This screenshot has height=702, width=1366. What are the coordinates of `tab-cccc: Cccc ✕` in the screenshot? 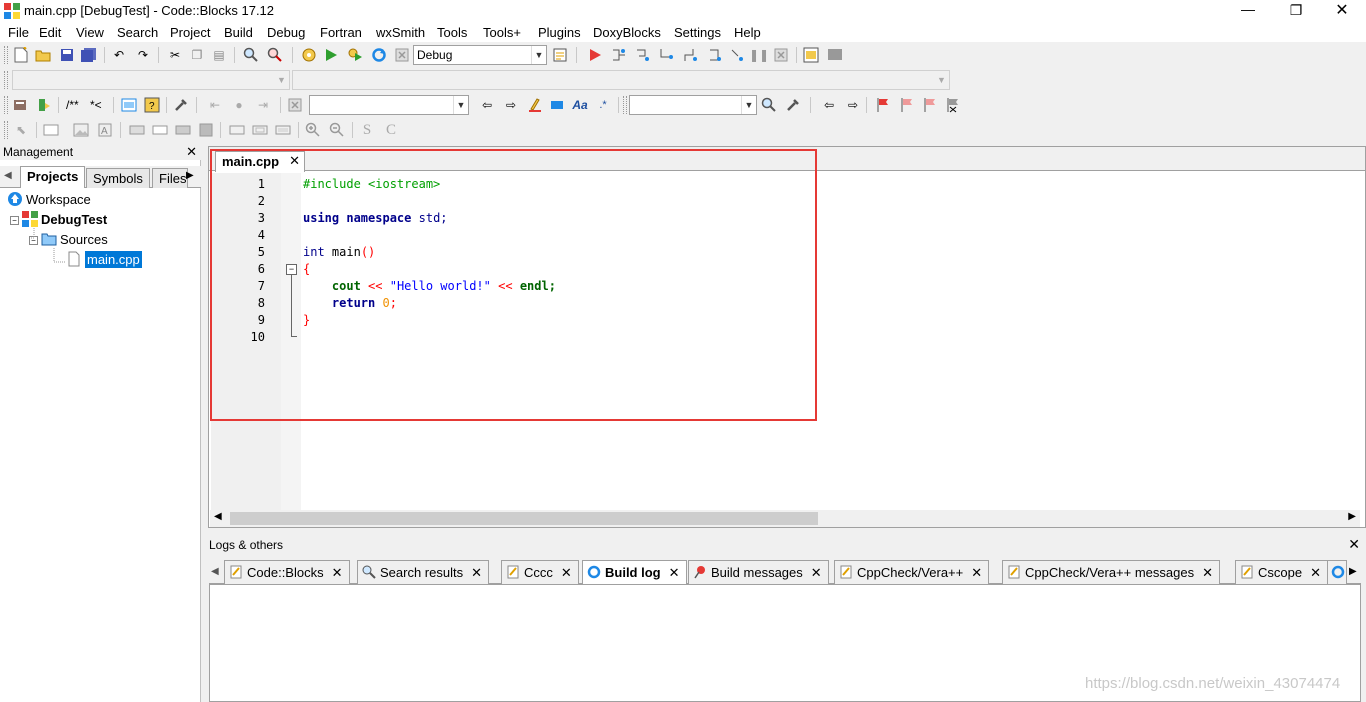 It's located at (540, 572).